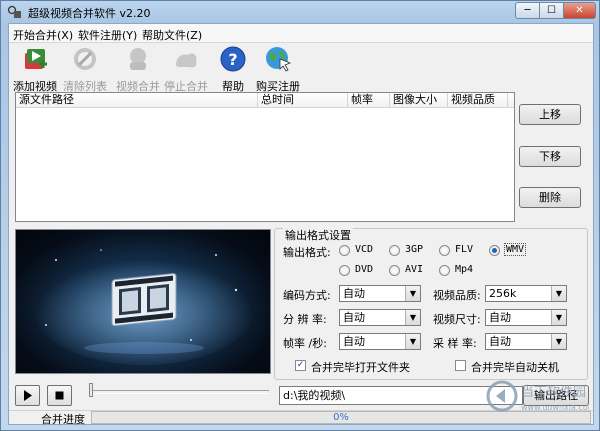 Image resolution: width=600 pixels, height=431 pixels. Describe the element at coordinates (186, 69) in the screenshot. I see `stop-merge-button: 停止合并` at that location.